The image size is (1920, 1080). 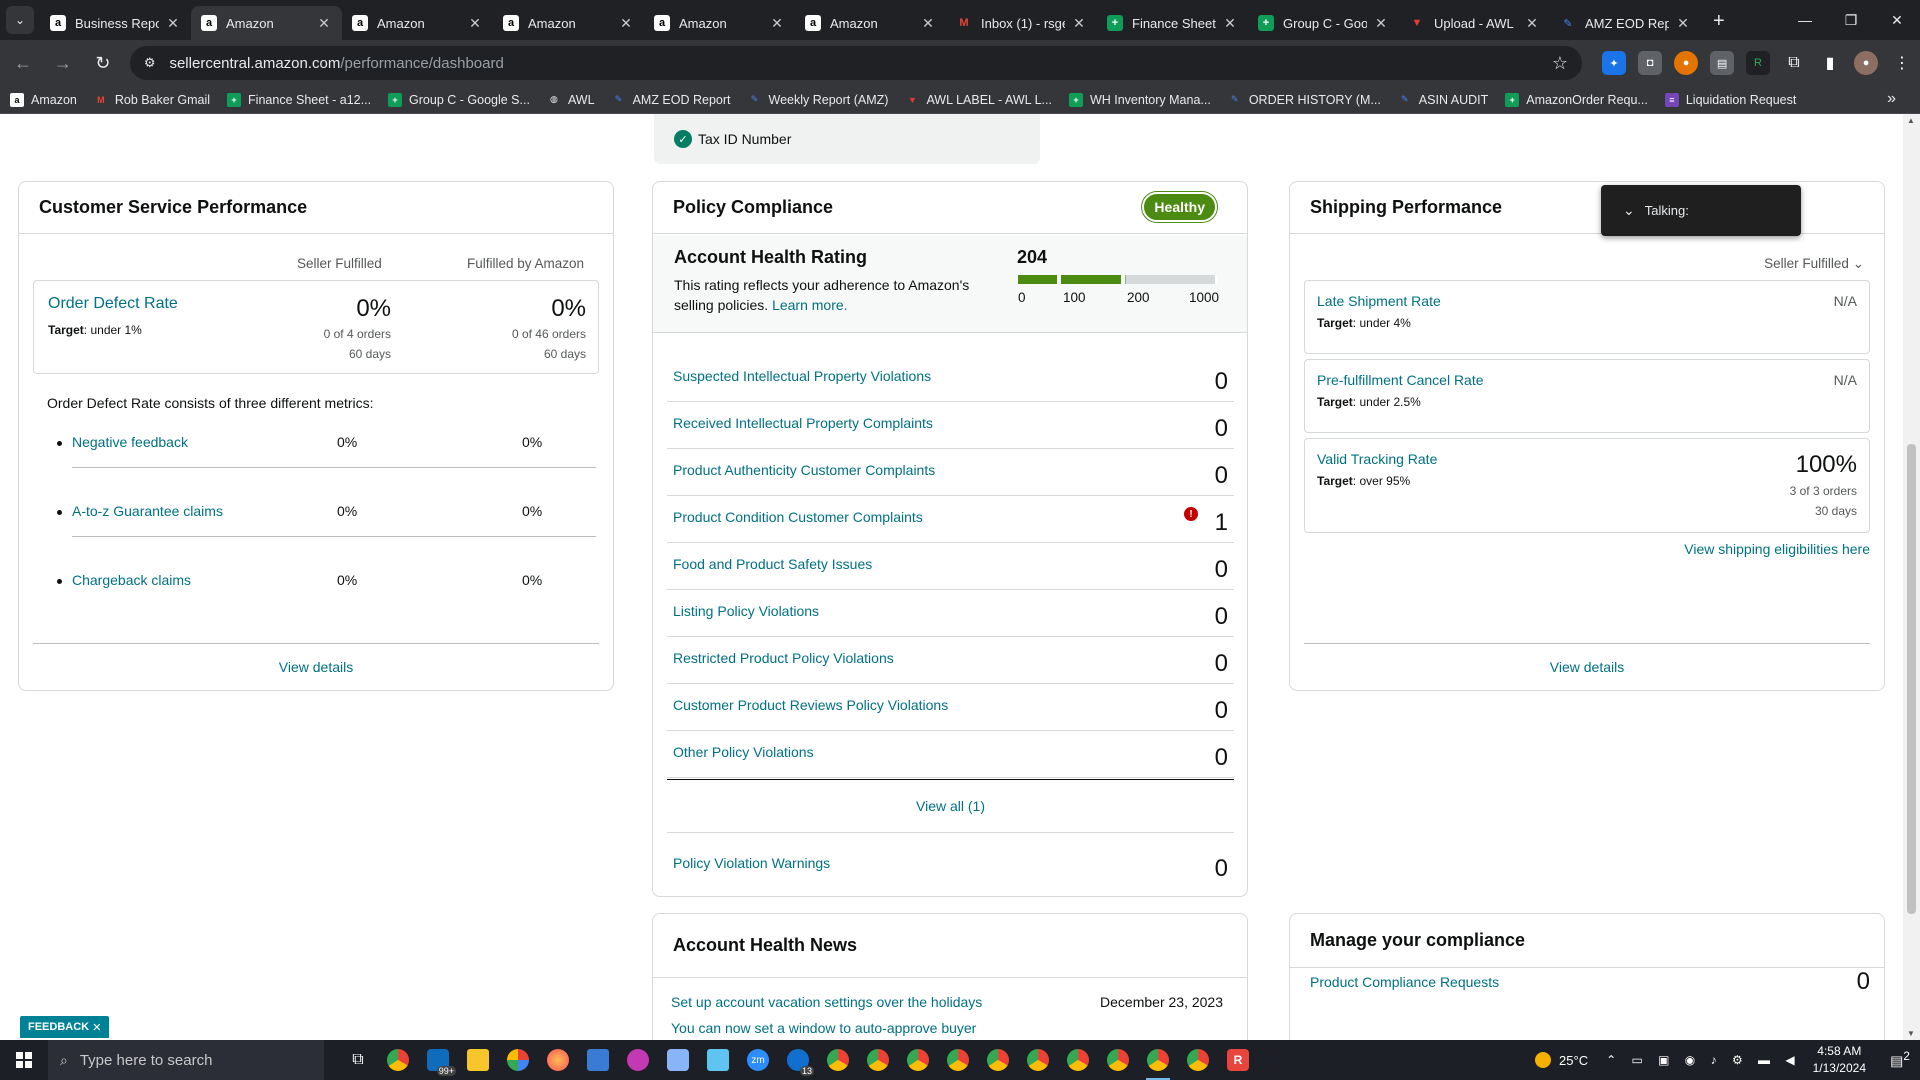 What do you see at coordinates (63, 63) in the screenshot?
I see `forward-icon: →` at bounding box center [63, 63].